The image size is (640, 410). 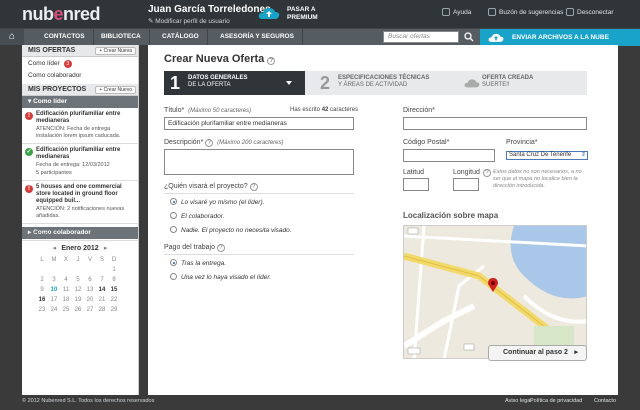 What do you see at coordinates (181, 37) in the screenshot?
I see `nav-catalogo: CATÁLOGO` at bounding box center [181, 37].